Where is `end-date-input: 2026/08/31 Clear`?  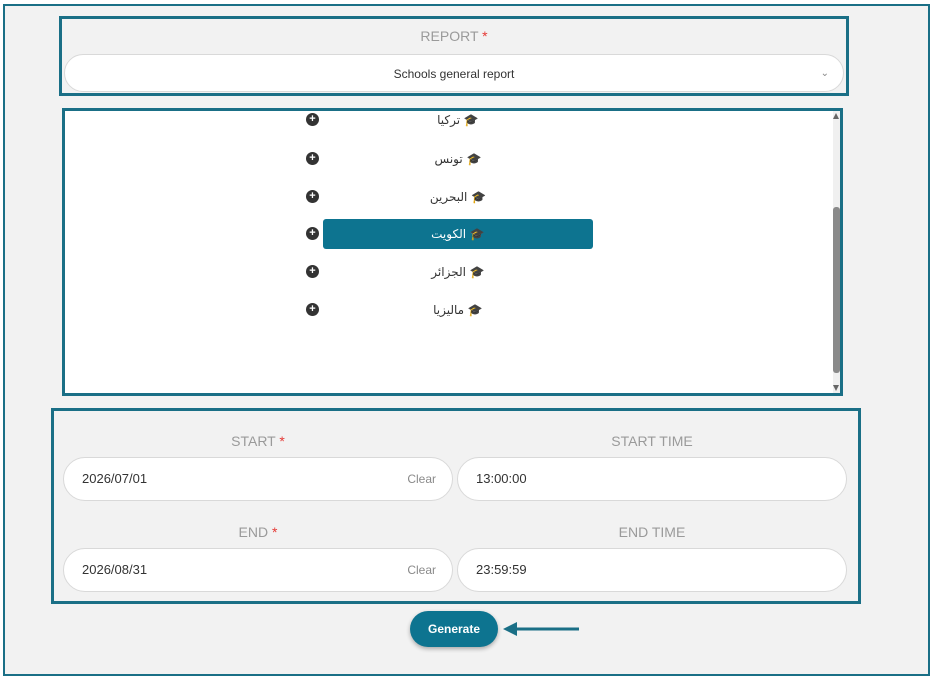 end-date-input: 2026/08/31 Clear is located at coordinates (258, 570).